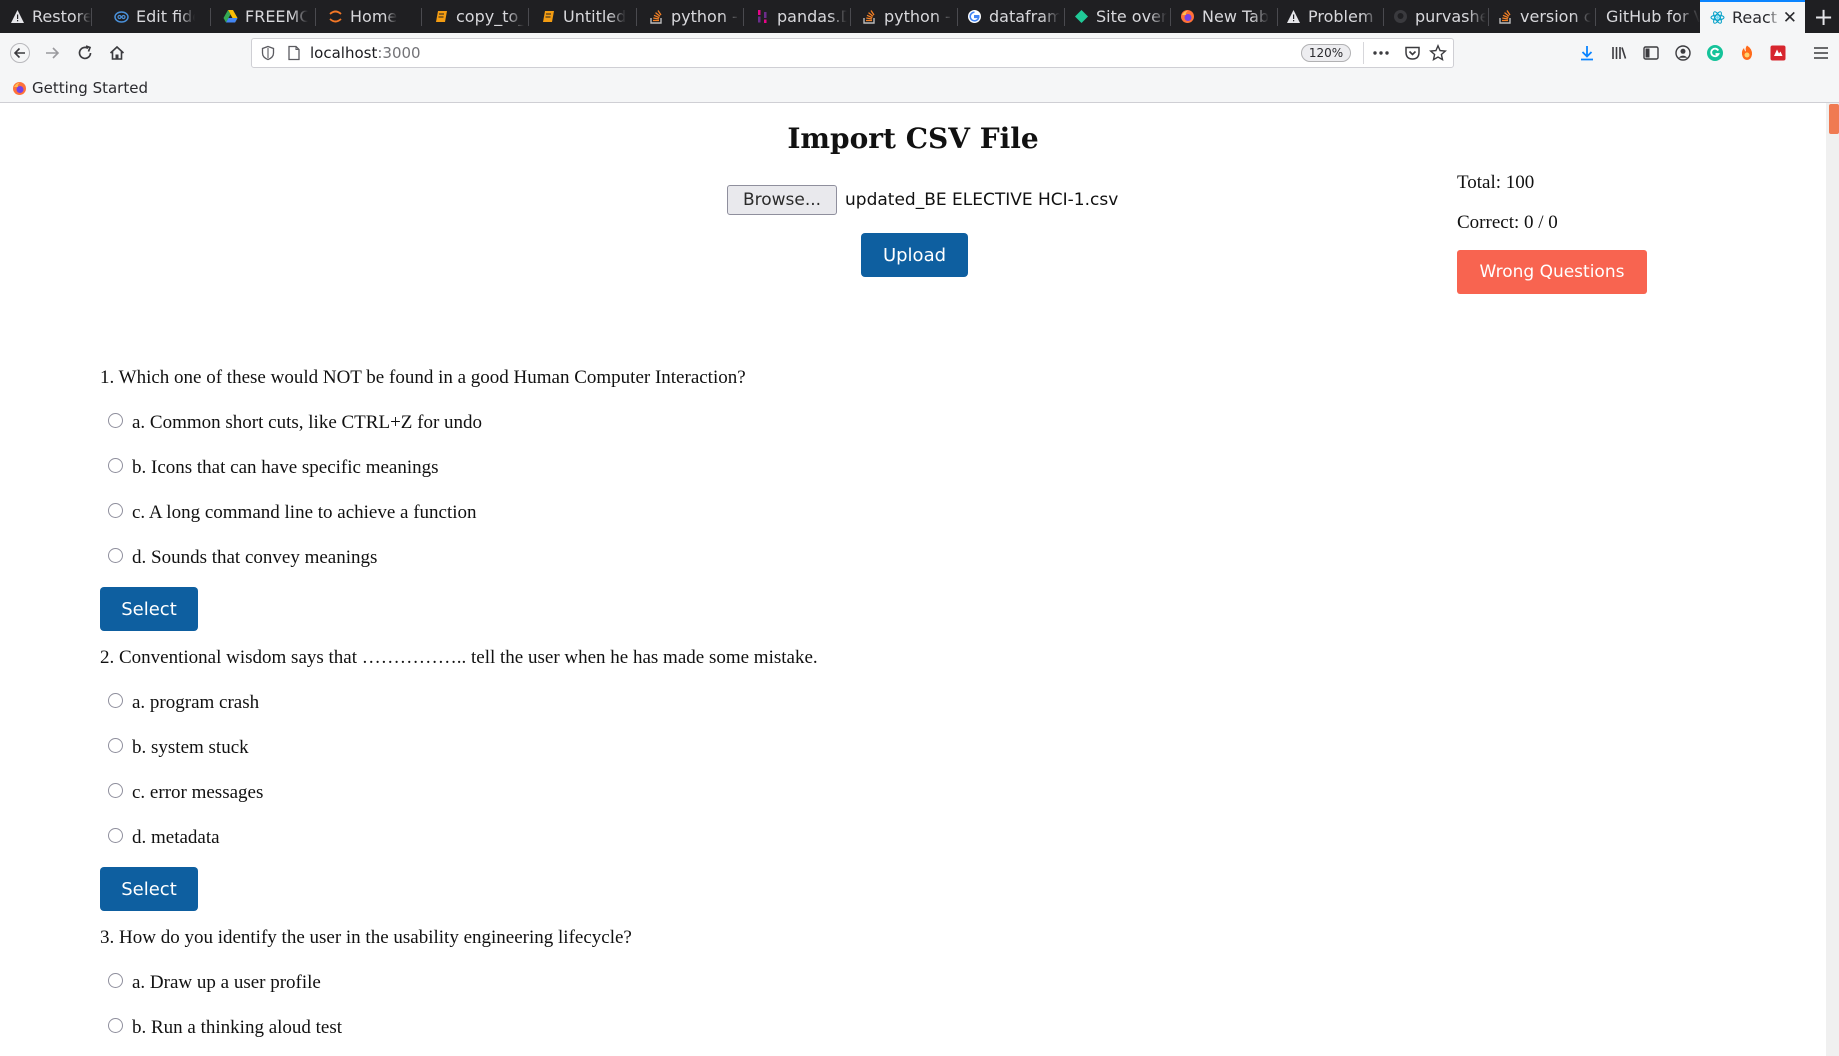  I want to click on forward-button, so click(52, 53).